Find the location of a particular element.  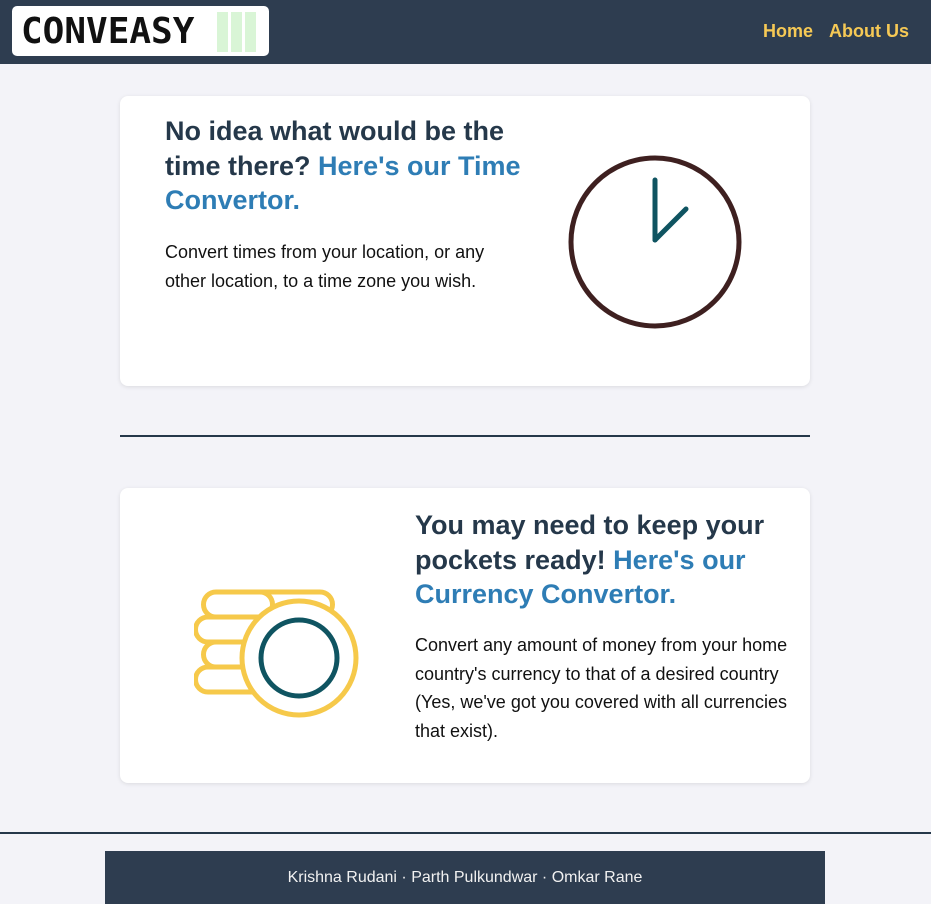

nav-link-home: Home is located at coordinates (788, 31).